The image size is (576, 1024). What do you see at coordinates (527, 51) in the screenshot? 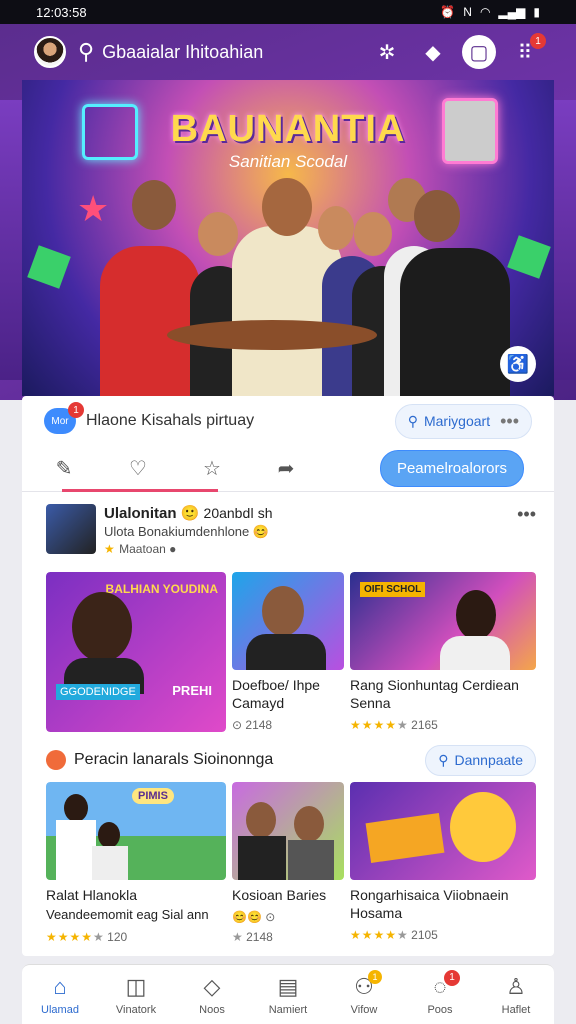
I see `grid-menu-icon: ⠿ 1` at bounding box center [527, 51].